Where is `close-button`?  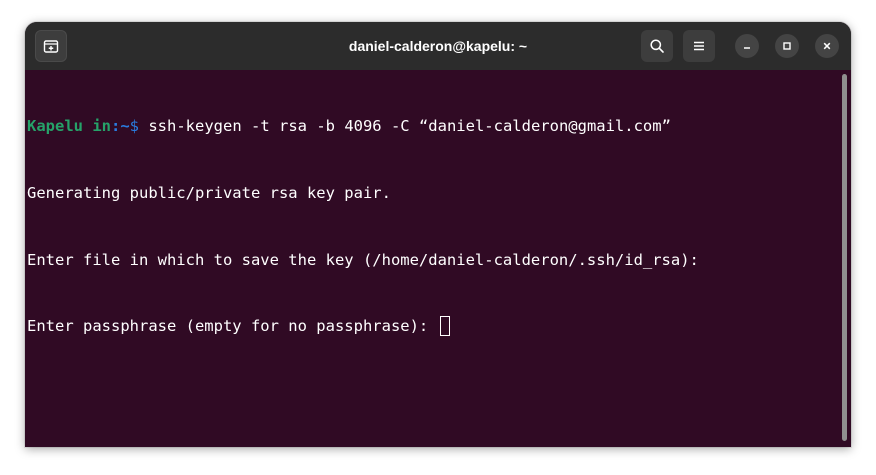
close-button is located at coordinates (827, 46).